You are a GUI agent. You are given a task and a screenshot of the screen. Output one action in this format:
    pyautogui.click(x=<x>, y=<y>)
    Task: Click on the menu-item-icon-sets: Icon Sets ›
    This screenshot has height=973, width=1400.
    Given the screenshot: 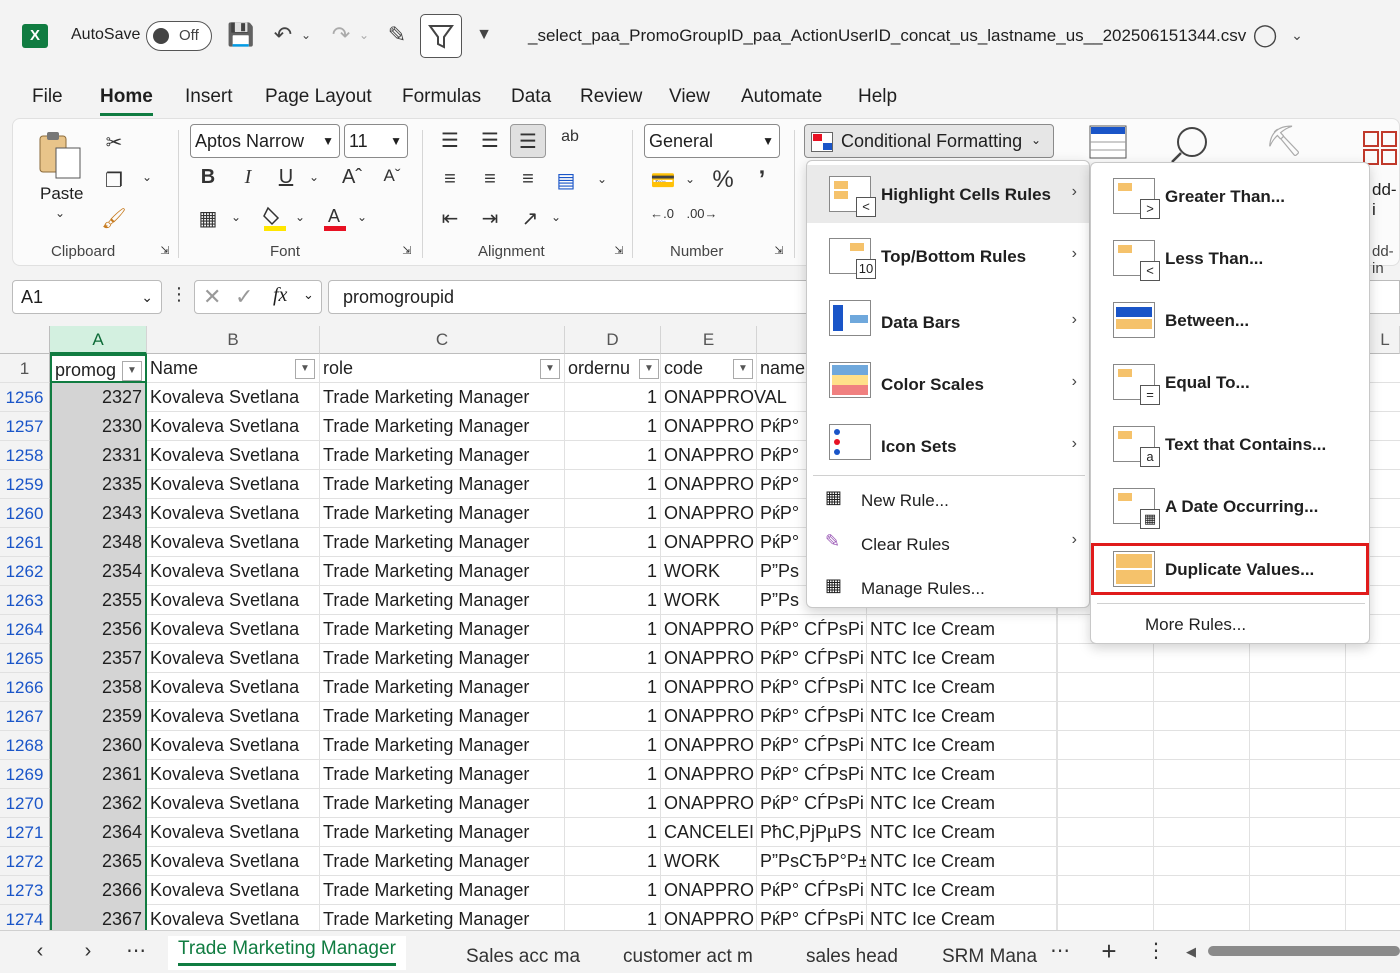 What is the action you would take?
    pyautogui.click(x=948, y=442)
    